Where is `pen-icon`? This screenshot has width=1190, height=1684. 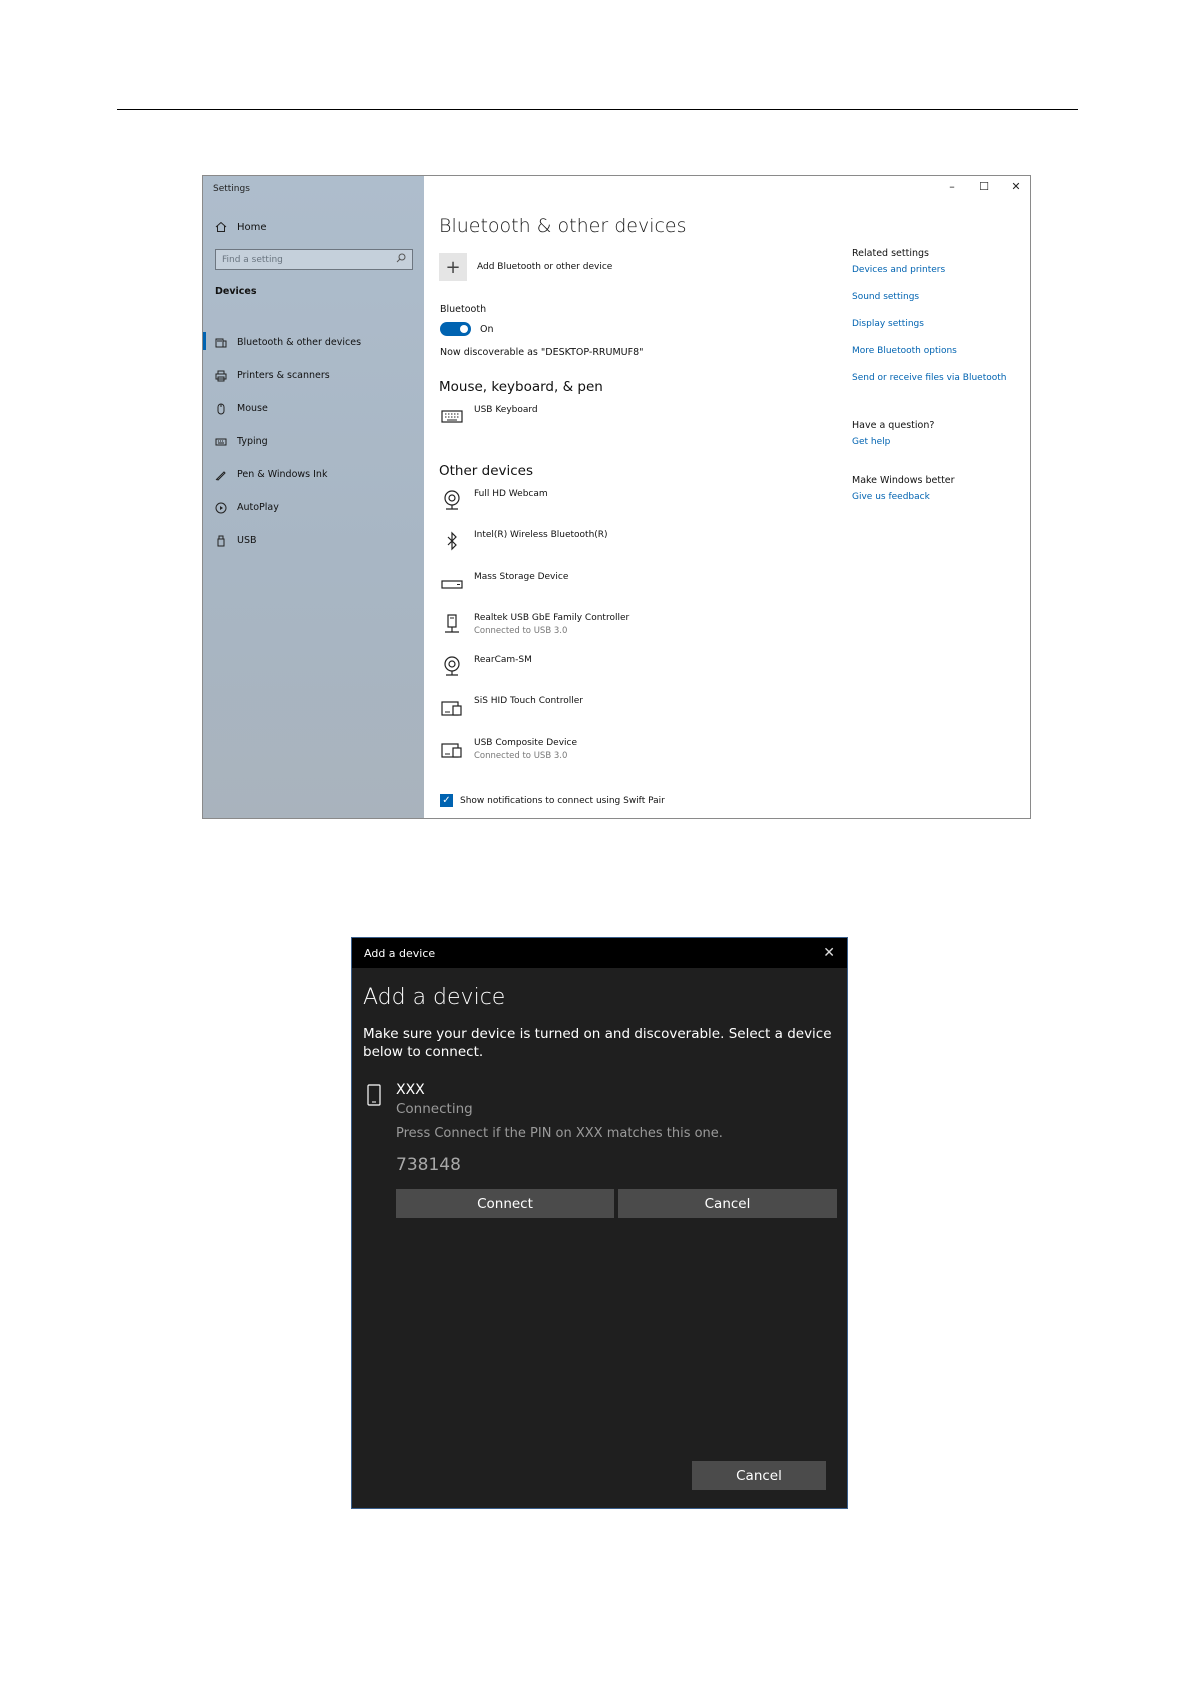 pen-icon is located at coordinates (221, 475).